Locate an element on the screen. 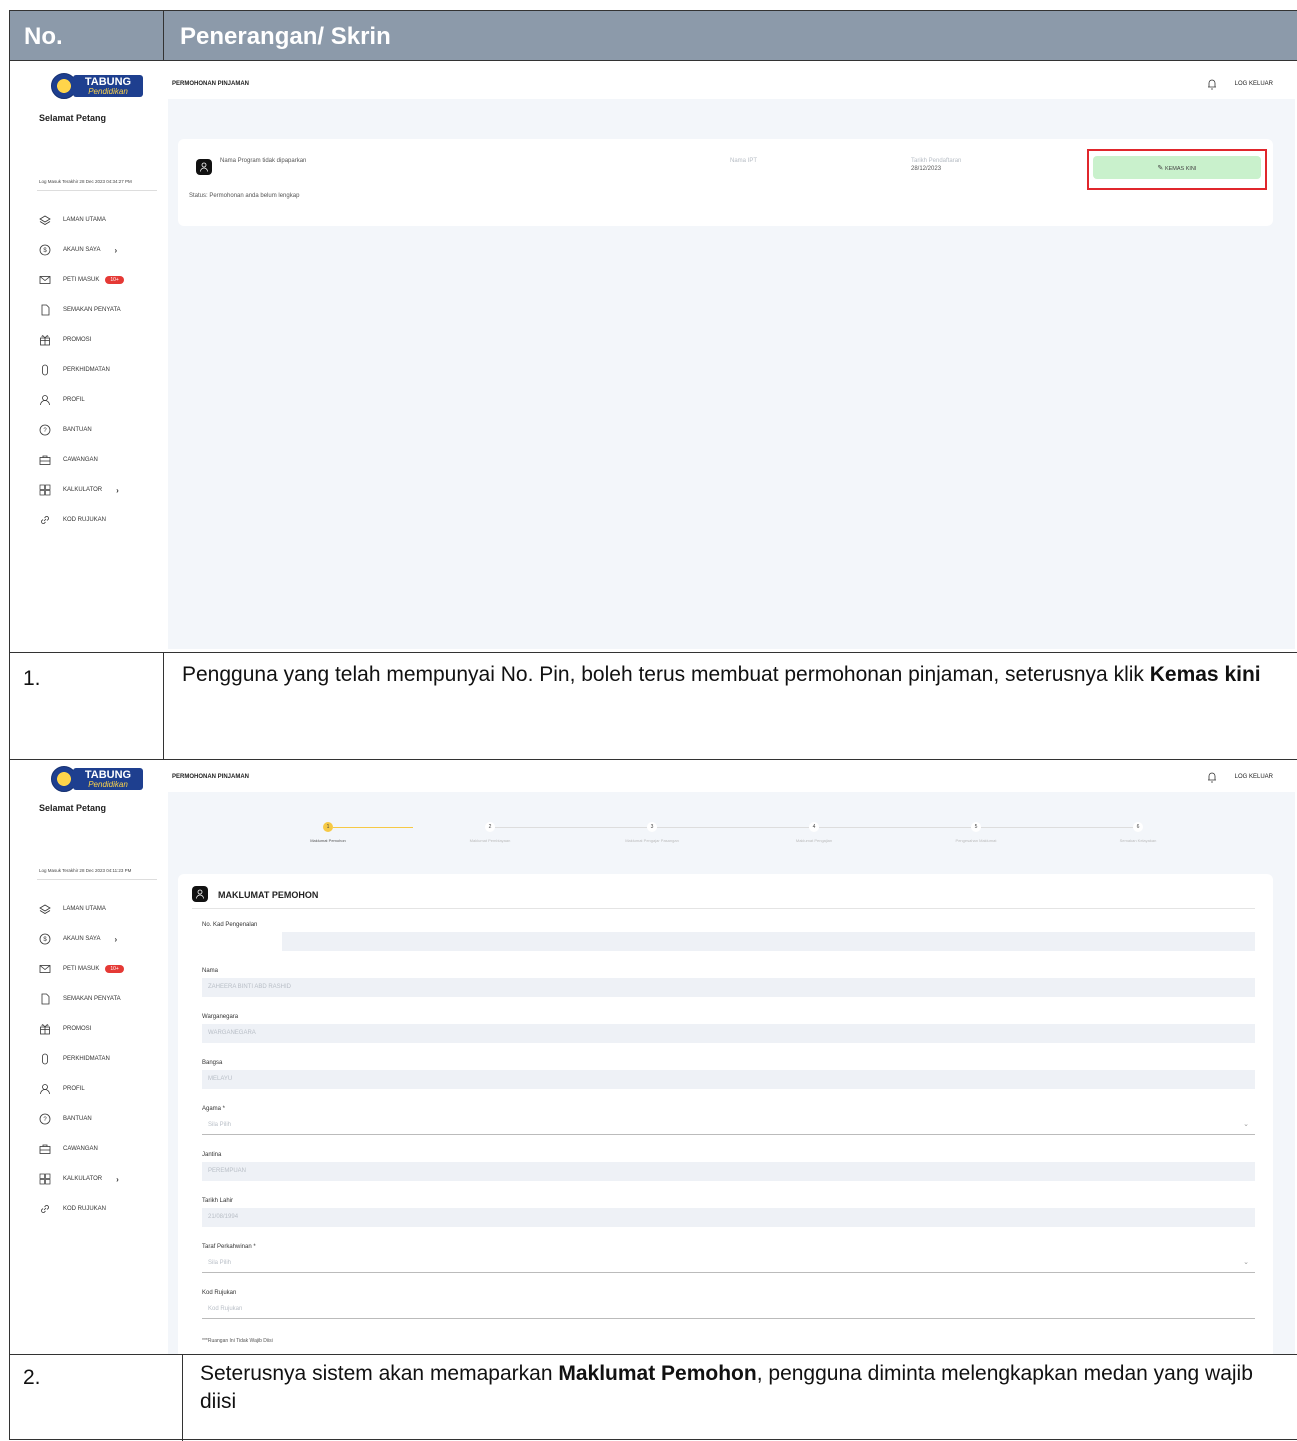  sidebar-item-label: LAMAN UTAMA is located at coordinates (84, 909).